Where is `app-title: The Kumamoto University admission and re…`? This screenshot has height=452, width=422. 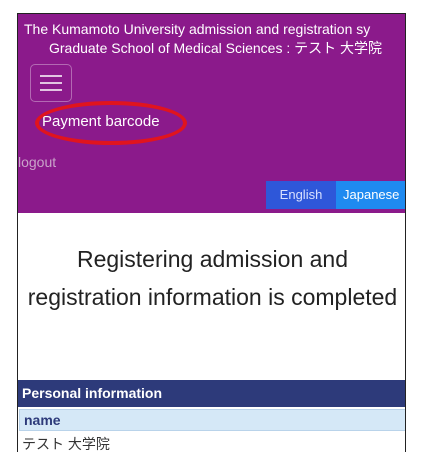
app-title: The Kumamoto University admission and re… is located at coordinates (214, 39).